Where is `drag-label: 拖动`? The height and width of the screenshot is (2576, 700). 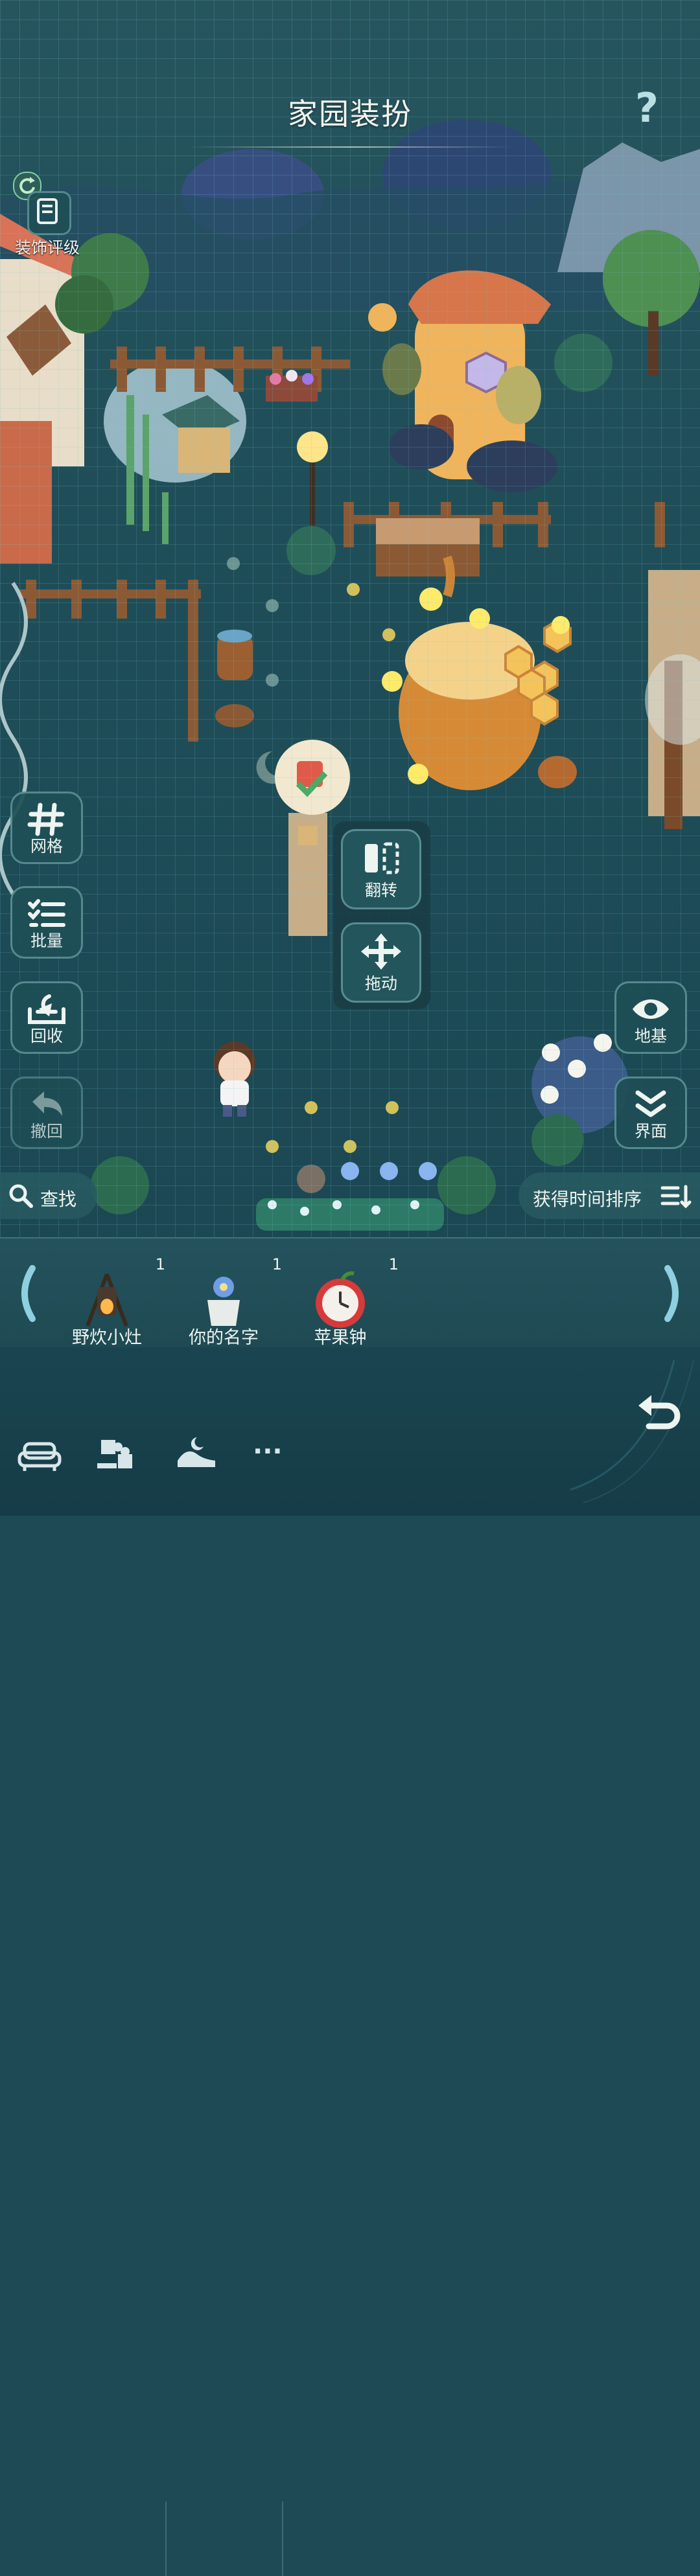 drag-label: 拖动 is located at coordinates (381, 983).